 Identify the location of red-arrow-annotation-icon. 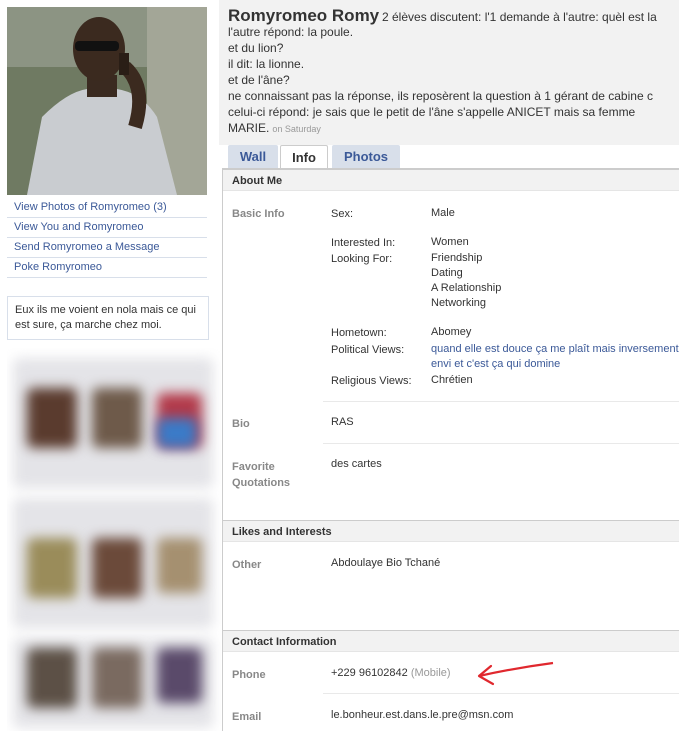
(515, 673).